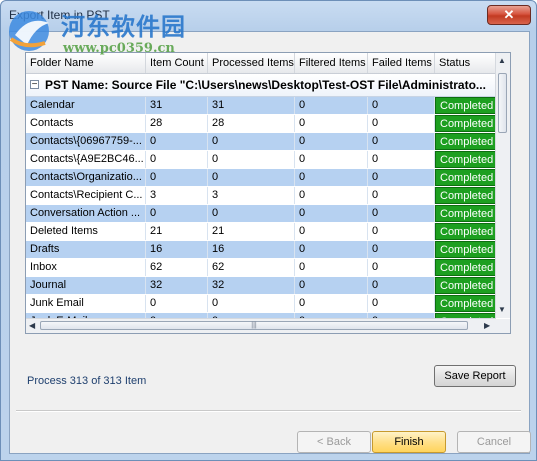 Image resolution: width=537 pixels, height=461 pixels. What do you see at coordinates (409, 442) in the screenshot?
I see `finish-button: Finish` at bounding box center [409, 442].